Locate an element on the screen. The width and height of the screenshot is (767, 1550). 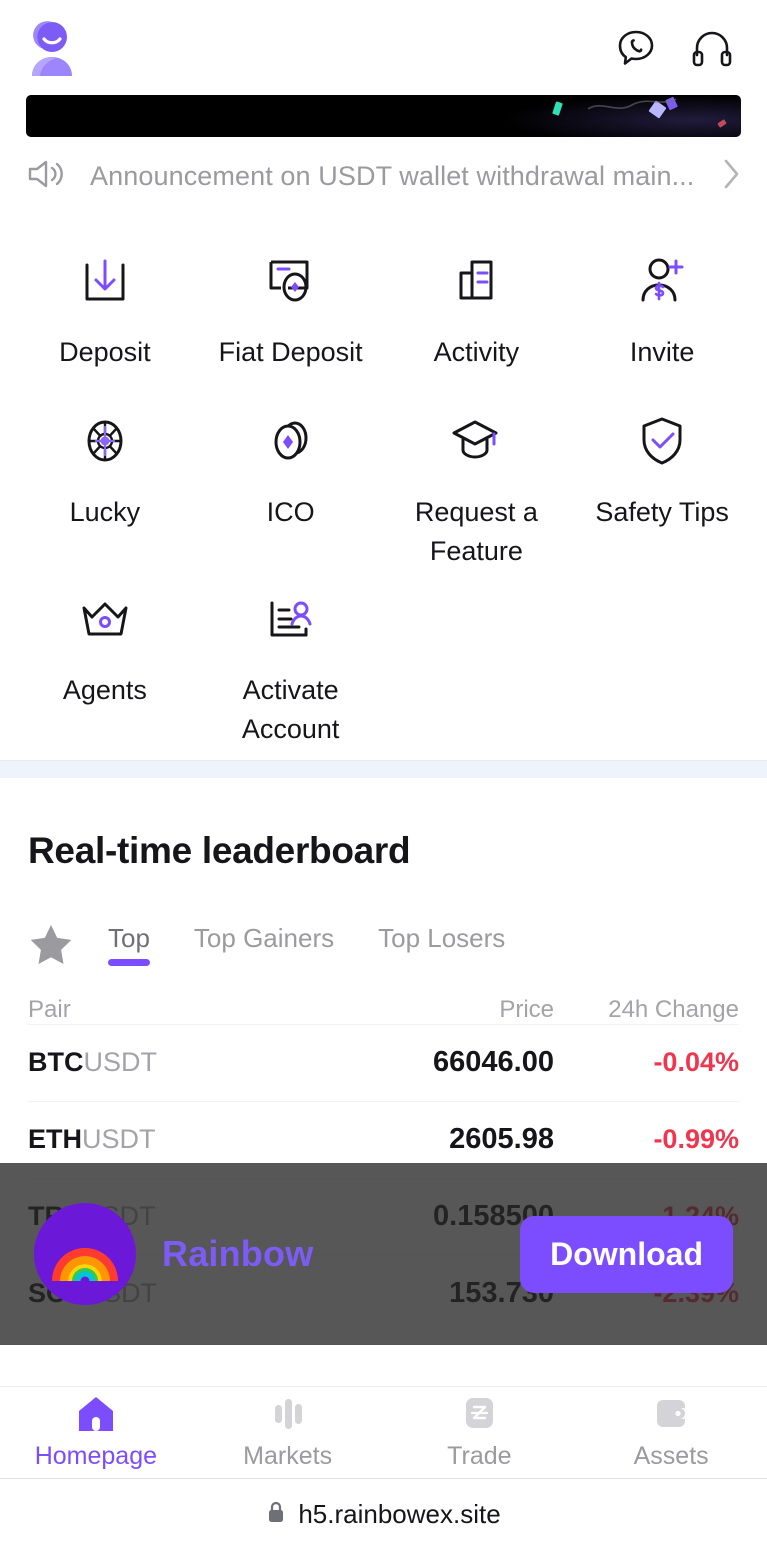
tab-top-gainers: Top Gainers is located at coordinates (264, 944).